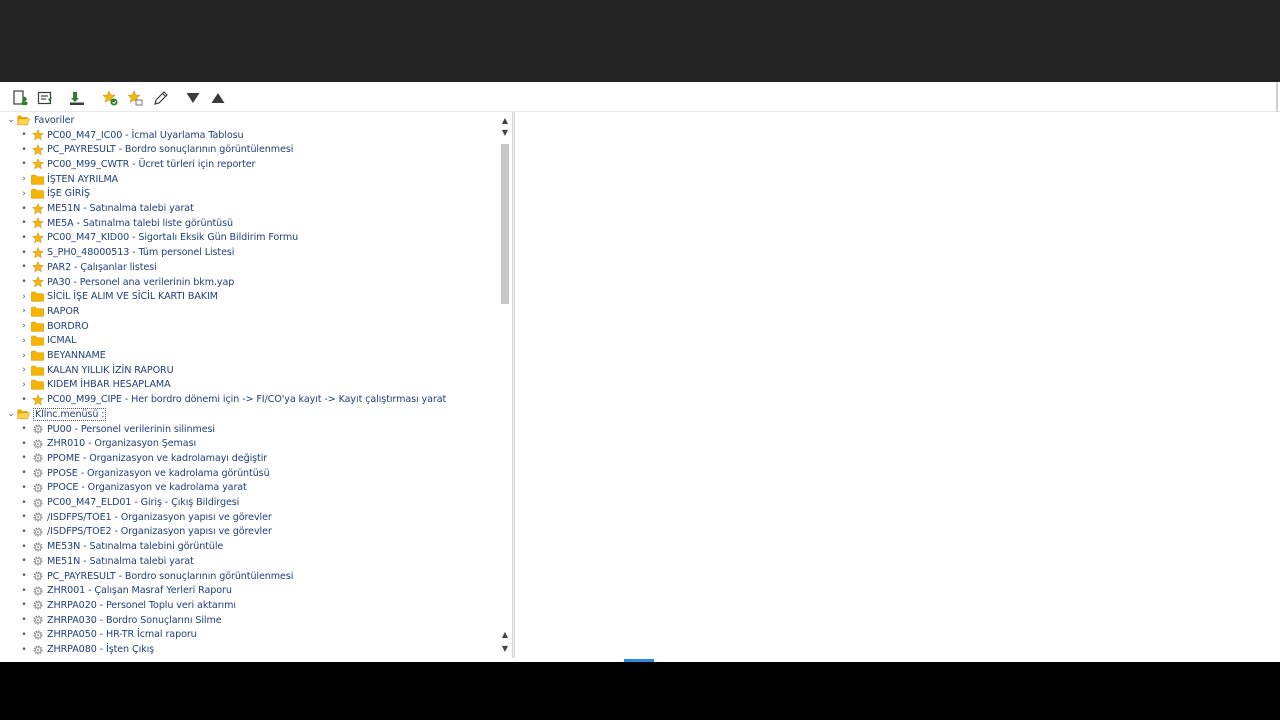 This screenshot has width=1280, height=720. What do you see at coordinates (249, 267) in the screenshot?
I see `tree-favorite-item: • PAR2 - Çalışanlar listesi` at bounding box center [249, 267].